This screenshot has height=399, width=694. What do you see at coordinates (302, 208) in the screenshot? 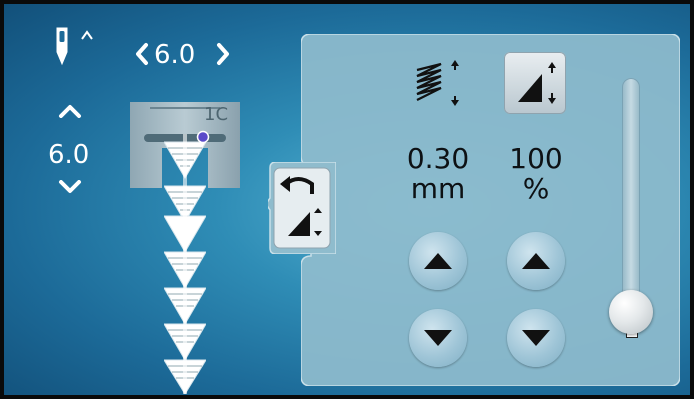
I see `reset-stitch-length-button` at bounding box center [302, 208].